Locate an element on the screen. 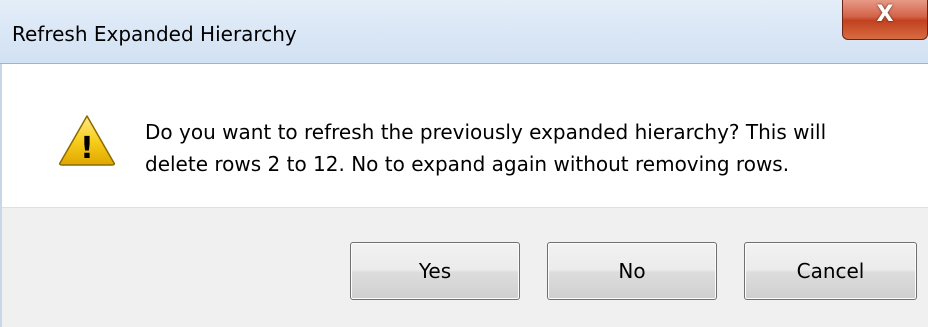 The height and width of the screenshot is (327, 928). close-icon: X is located at coordinates (885, 14).